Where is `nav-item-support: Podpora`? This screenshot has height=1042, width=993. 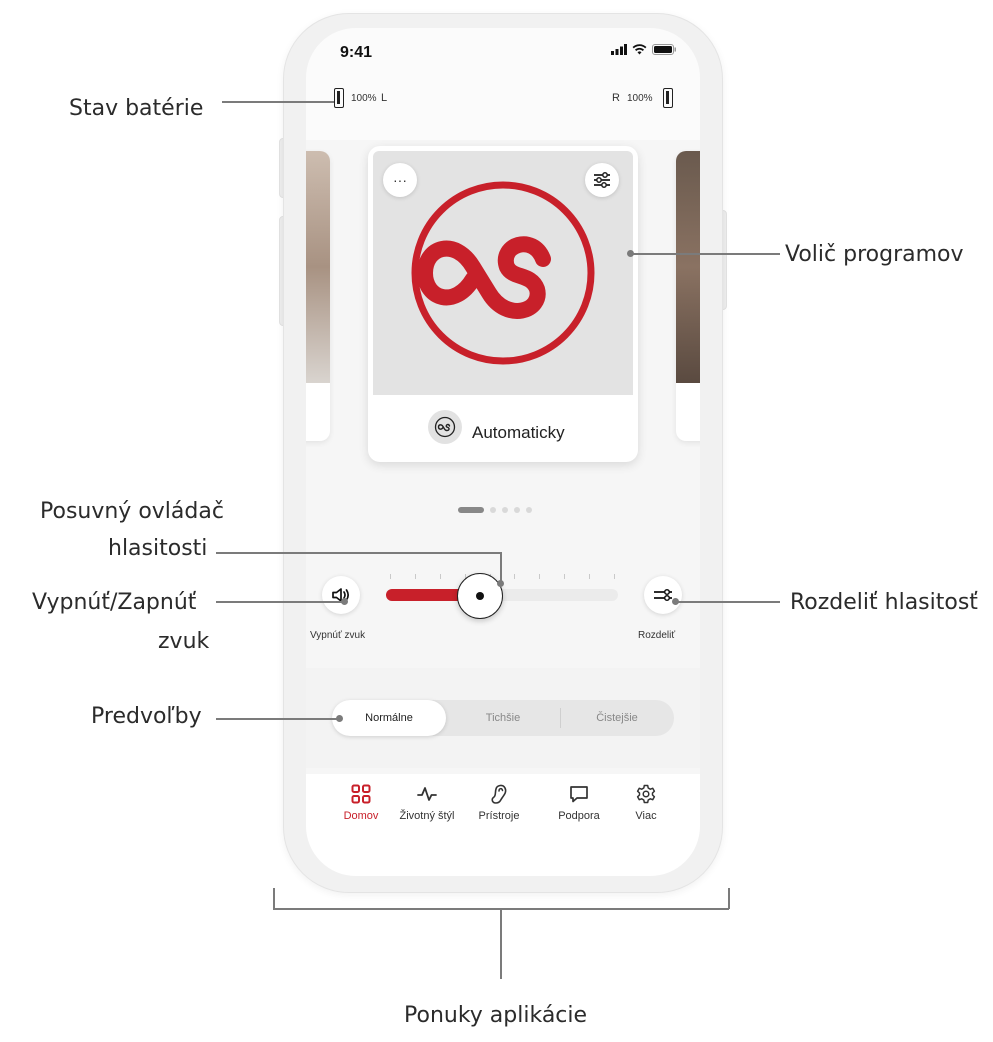 nav-item-support: Podpora is located at coordinates (579, 801).